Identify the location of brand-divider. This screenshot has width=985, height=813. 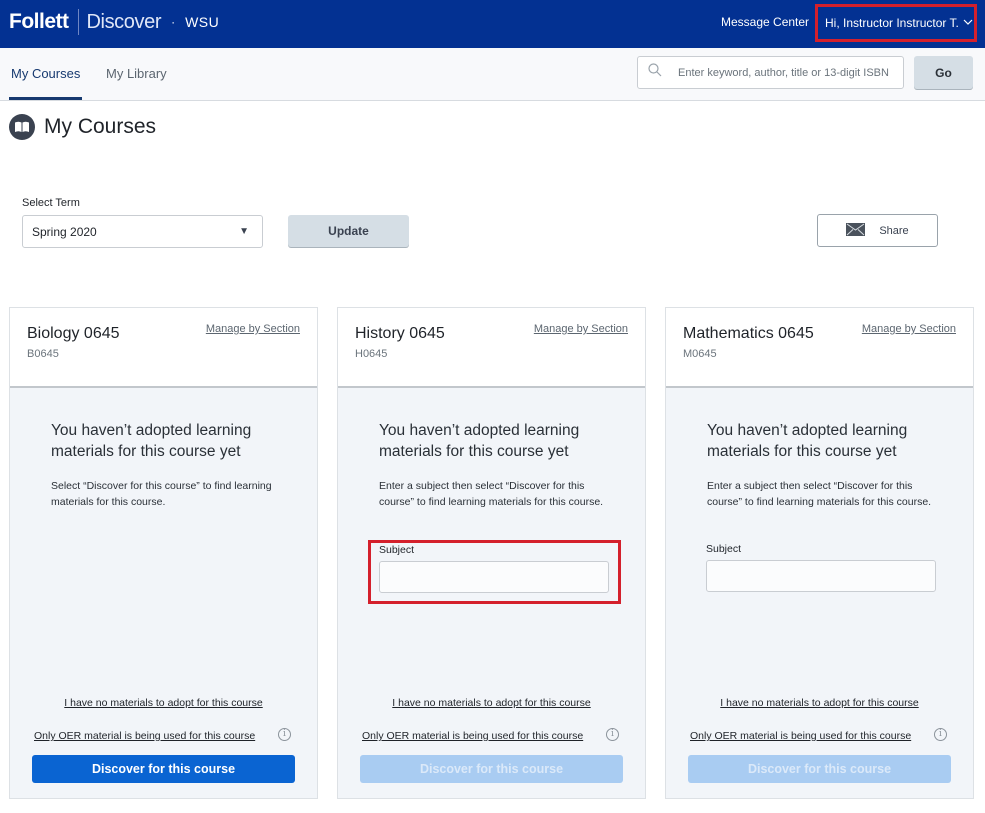
(78, 22).